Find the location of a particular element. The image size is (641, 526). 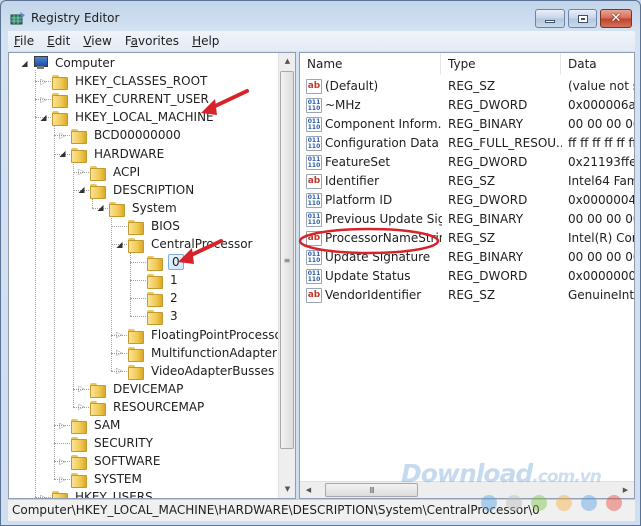

scroll-left-arrow-icon: ◀ is located at coordinates (308, 490).